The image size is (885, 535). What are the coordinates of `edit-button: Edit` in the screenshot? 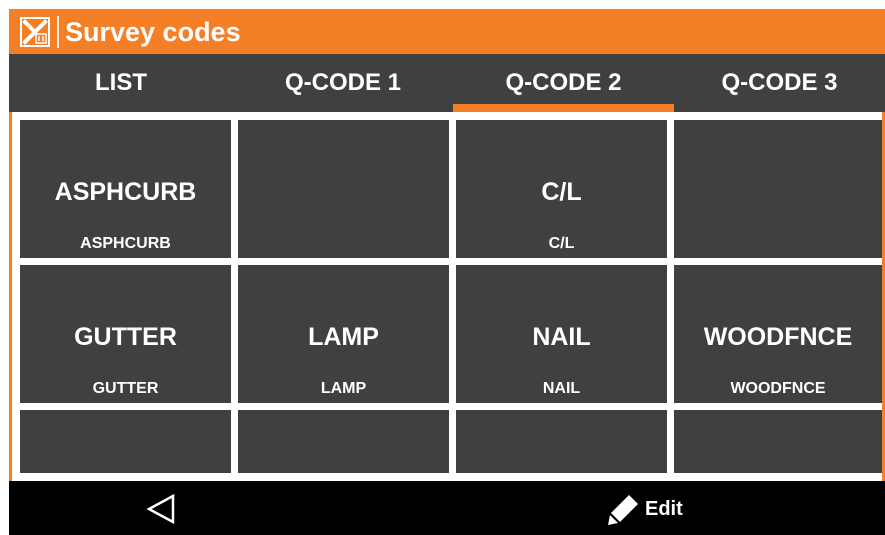 It's located at (645, 509).